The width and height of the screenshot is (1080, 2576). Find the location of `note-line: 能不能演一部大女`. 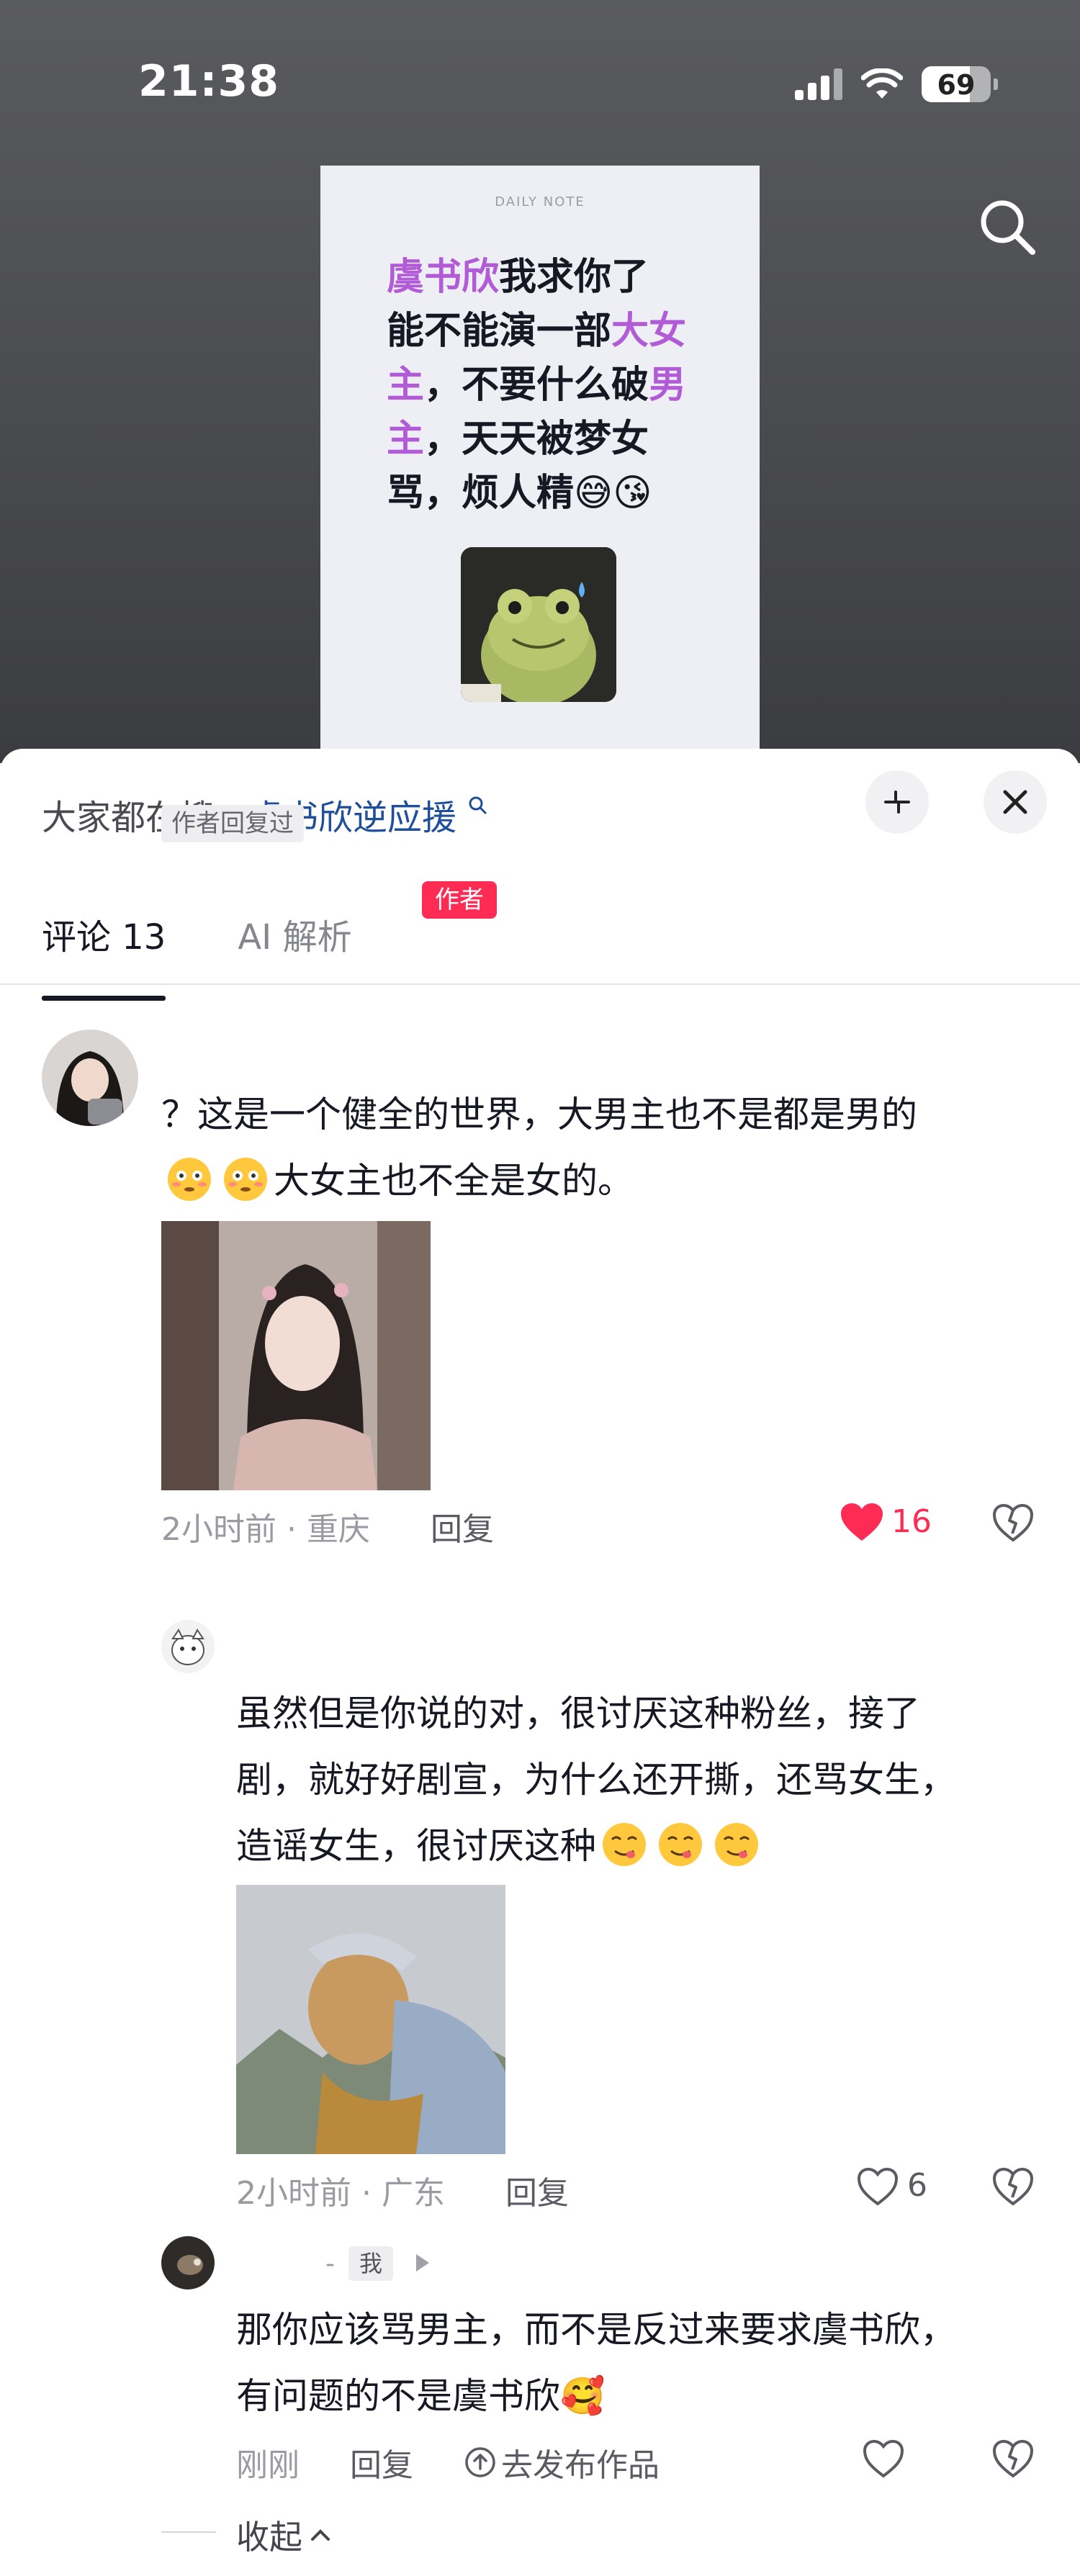

note-line: 能不能演一部大女 is located at coordinates (545, 332).